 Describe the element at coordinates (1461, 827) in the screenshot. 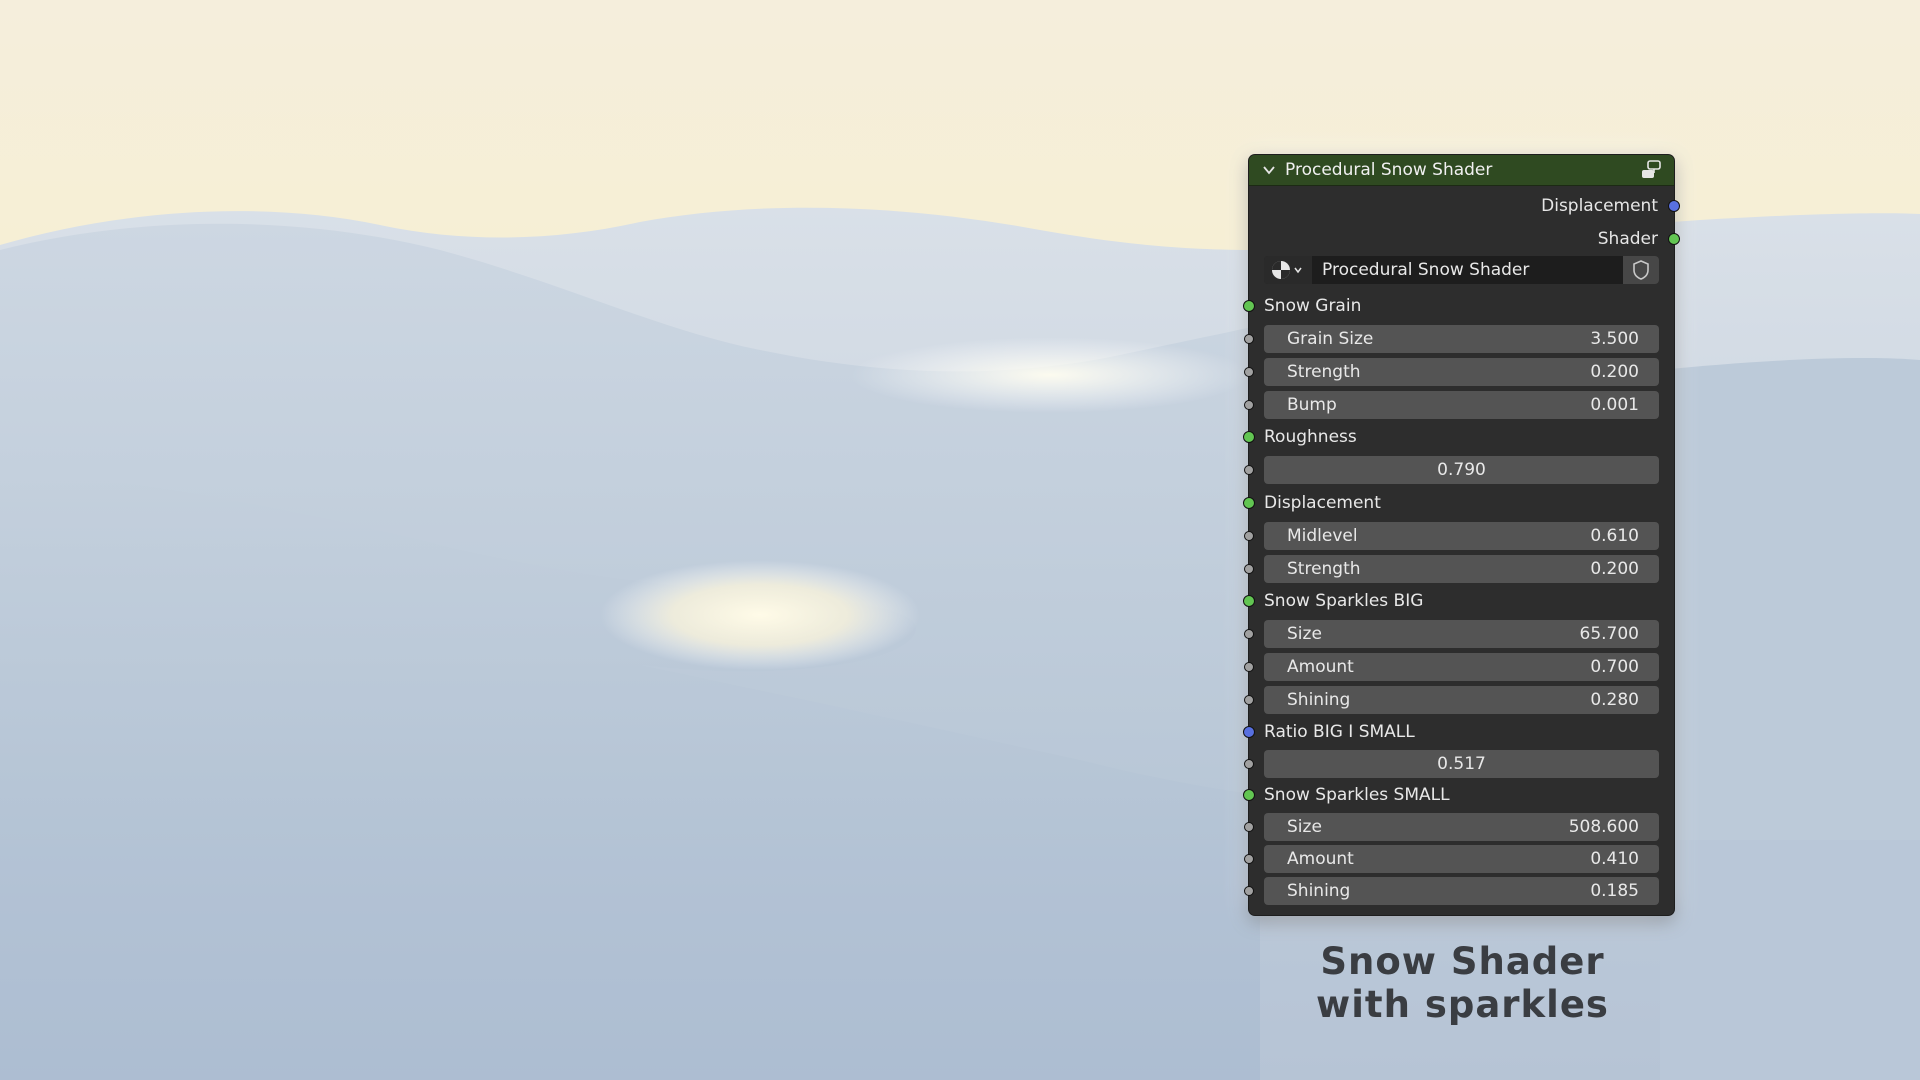

I see `small-size-field: Size 508.600` at that location.